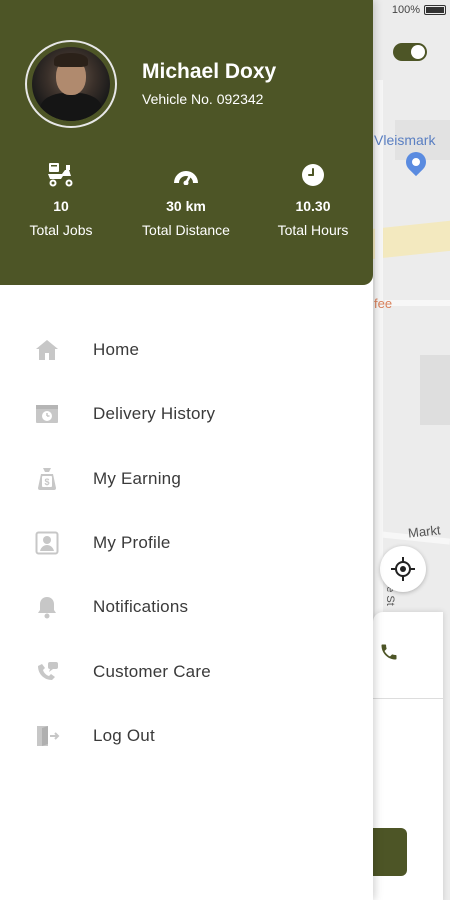 The width and height of the screenshot is (450, 900). Describe the element at coordinates (47, 414) in the screenshot. I see `delivery-history-icon` at that location.